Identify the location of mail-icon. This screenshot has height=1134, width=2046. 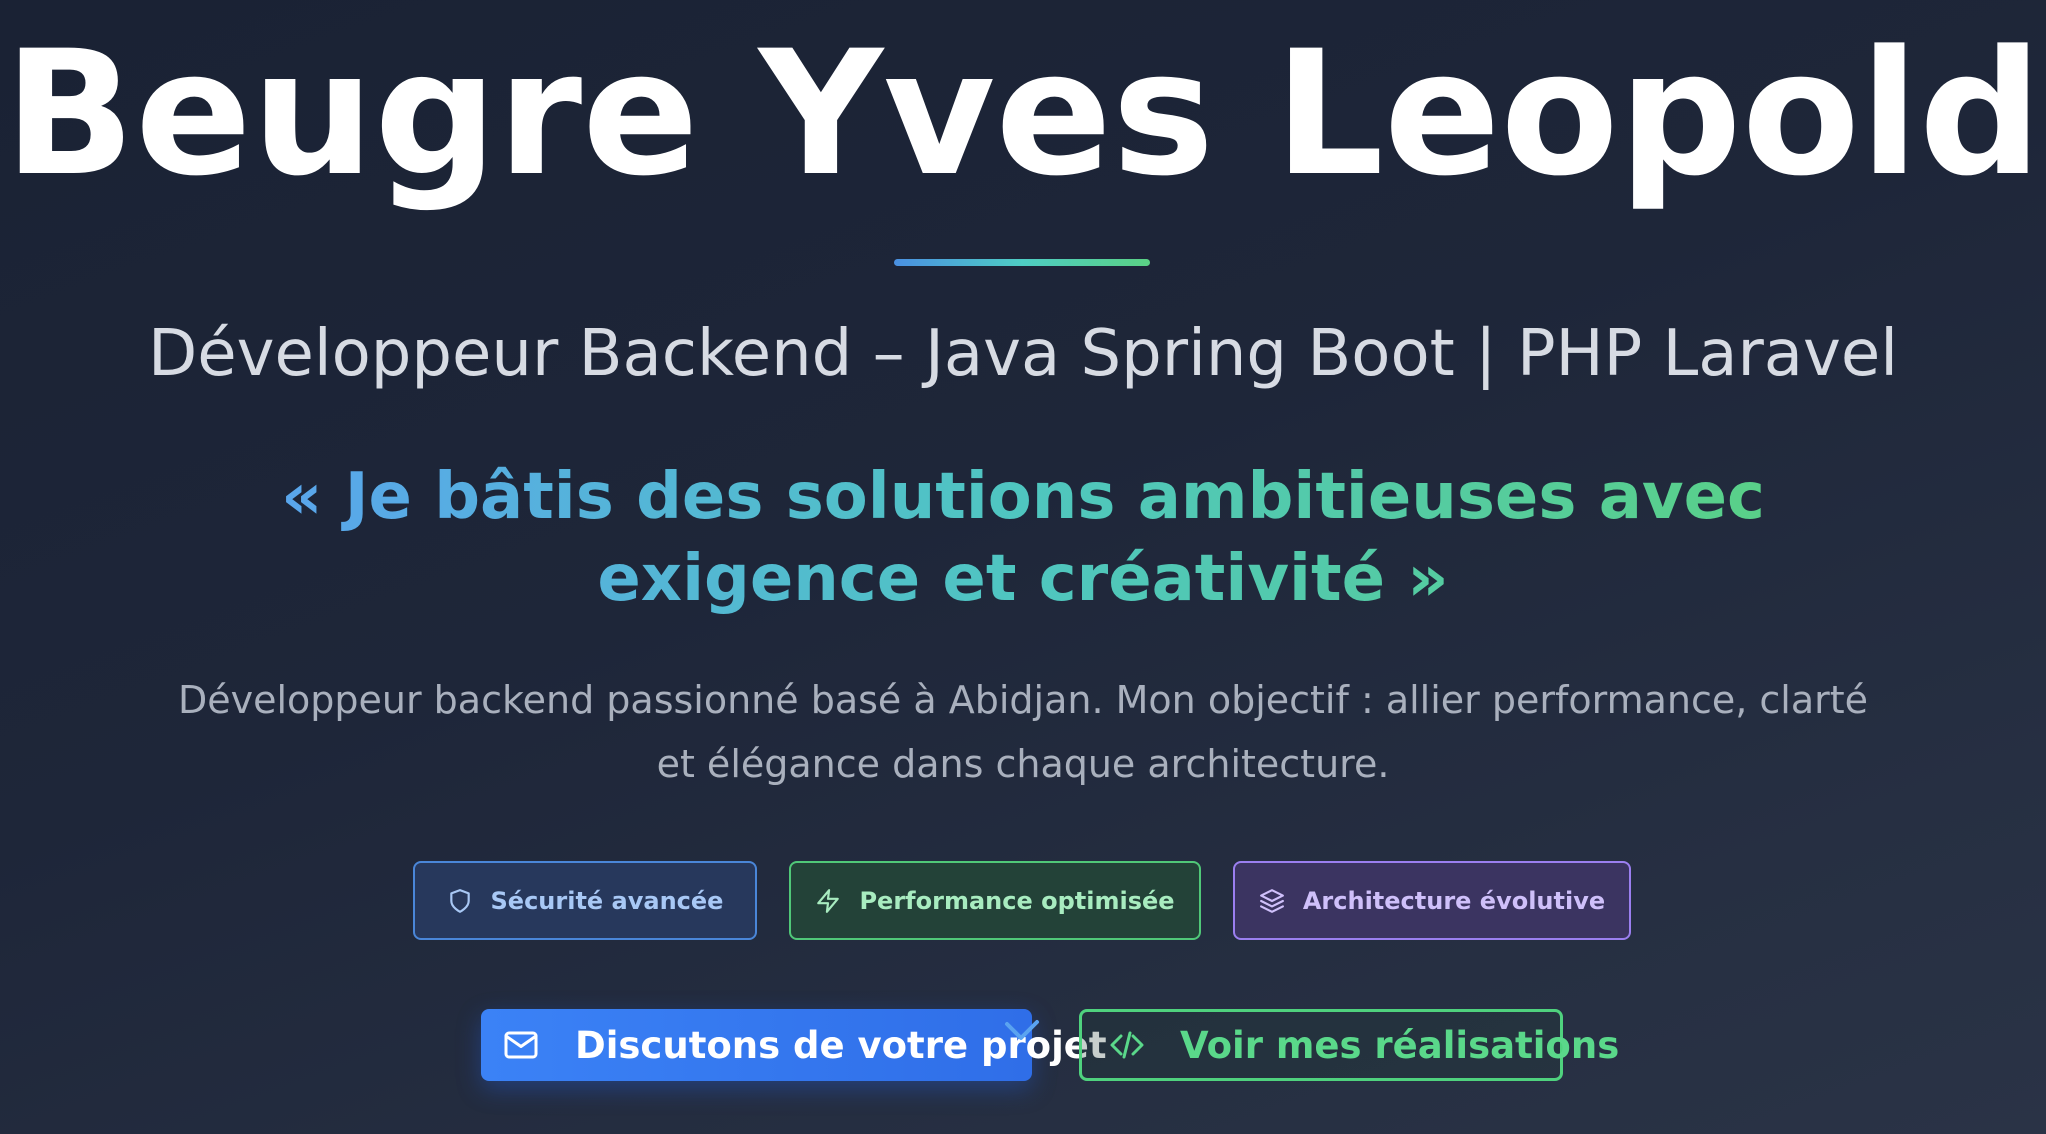
(521, 1045).